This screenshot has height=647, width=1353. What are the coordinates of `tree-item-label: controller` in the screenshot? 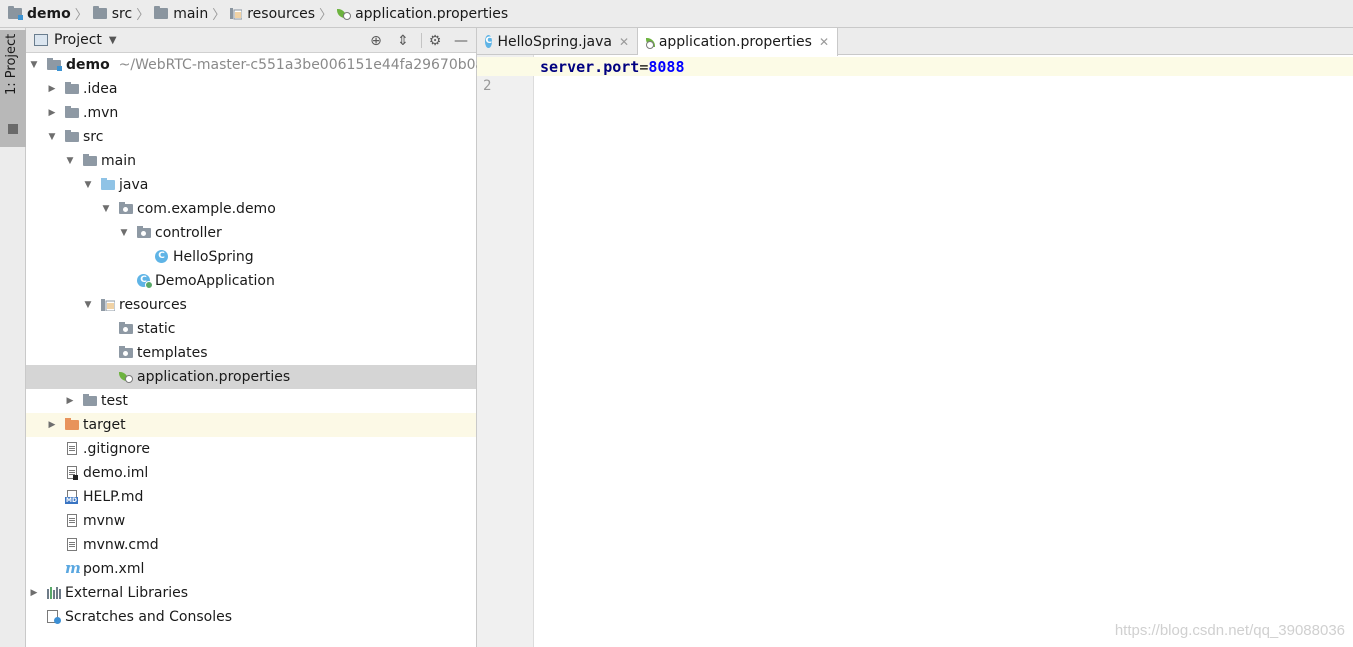 It's located at (188, 233).